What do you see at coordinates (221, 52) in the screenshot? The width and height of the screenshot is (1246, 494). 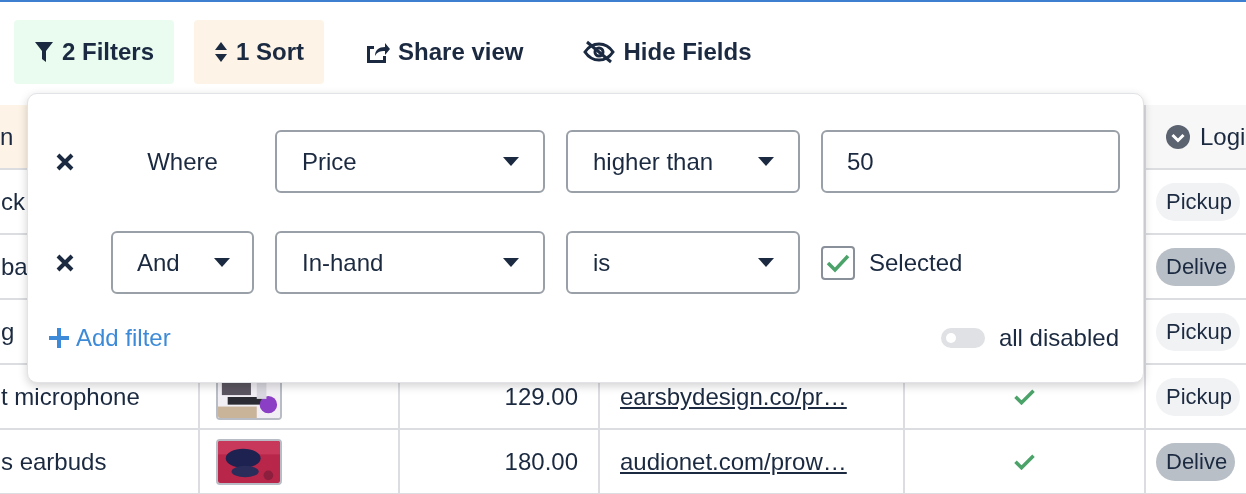 I see `sort-icon` at bounding box center [221, 52].